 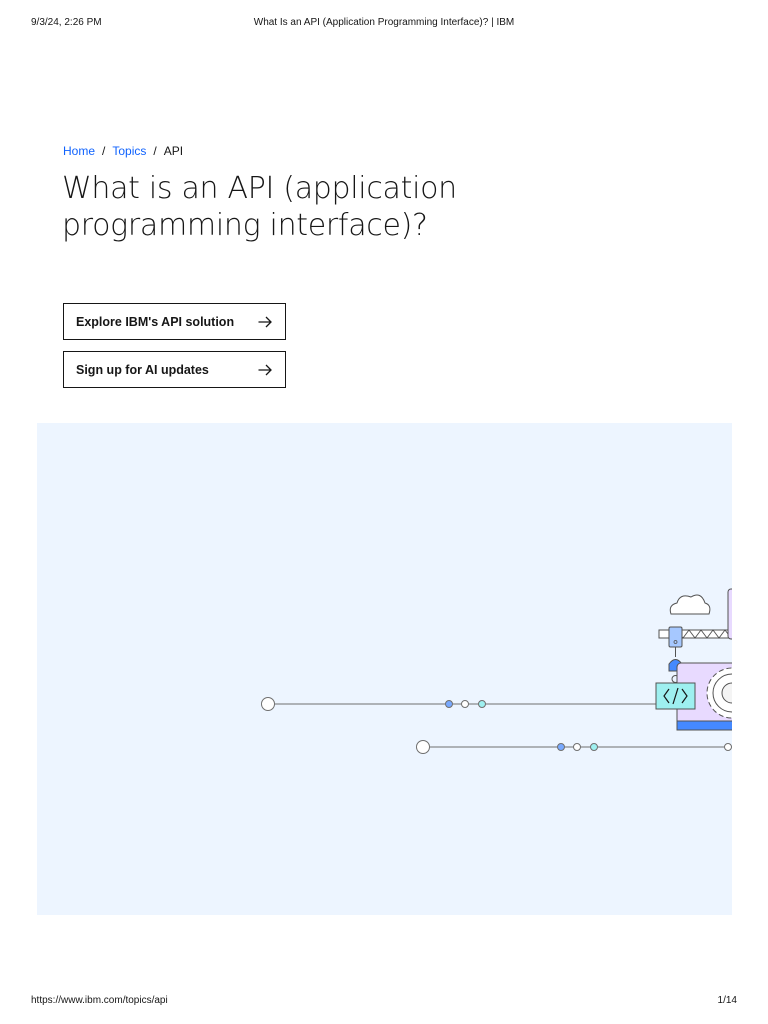 I want to click on lower-pipeline, so click(x=574, y=747).